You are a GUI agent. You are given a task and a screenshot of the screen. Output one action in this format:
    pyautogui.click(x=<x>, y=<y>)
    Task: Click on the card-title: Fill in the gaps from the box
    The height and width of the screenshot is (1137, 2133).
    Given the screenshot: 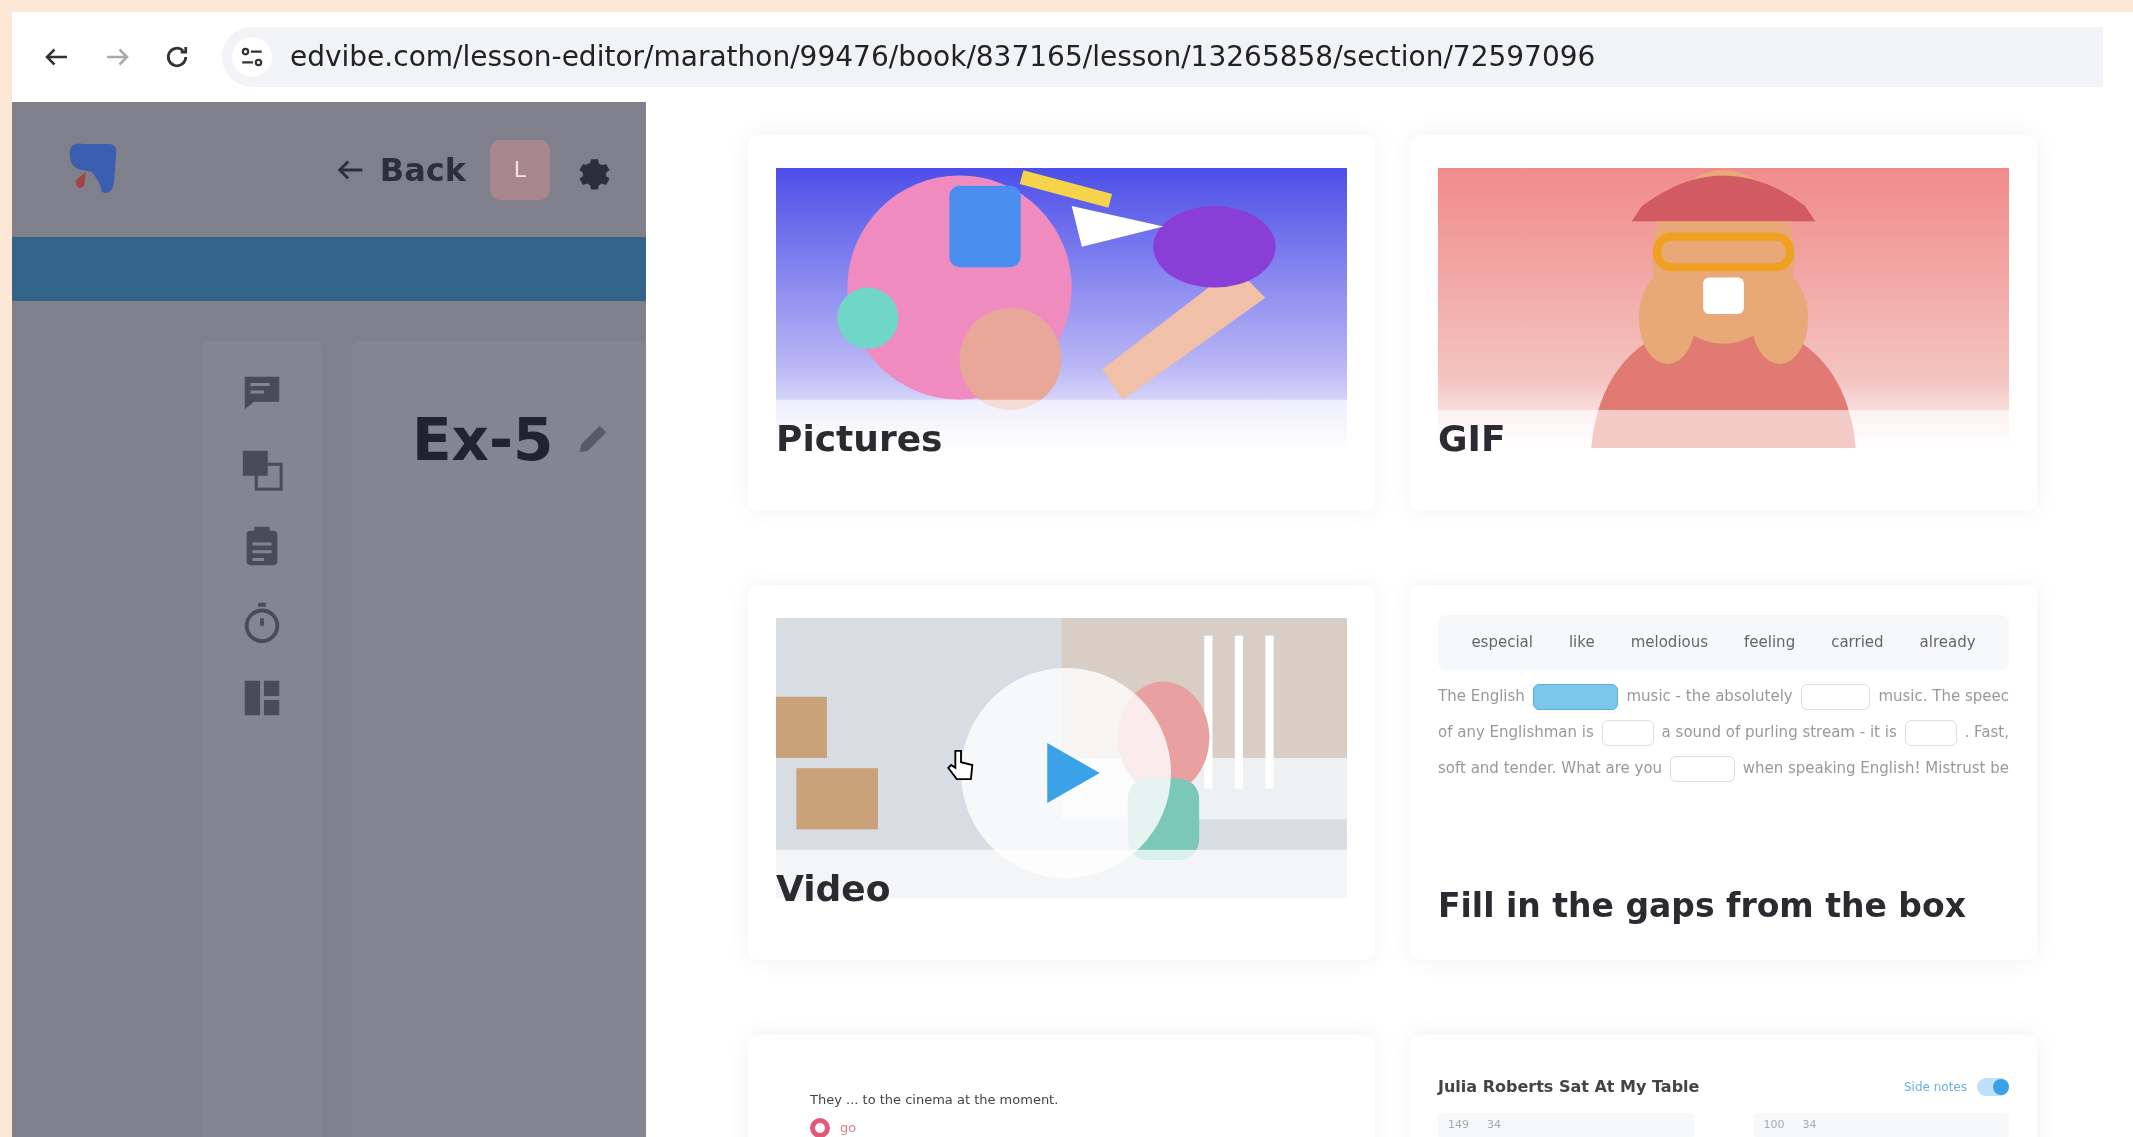 What is the action you would take?
    pyautogui.click(x=1702, y=905)
    